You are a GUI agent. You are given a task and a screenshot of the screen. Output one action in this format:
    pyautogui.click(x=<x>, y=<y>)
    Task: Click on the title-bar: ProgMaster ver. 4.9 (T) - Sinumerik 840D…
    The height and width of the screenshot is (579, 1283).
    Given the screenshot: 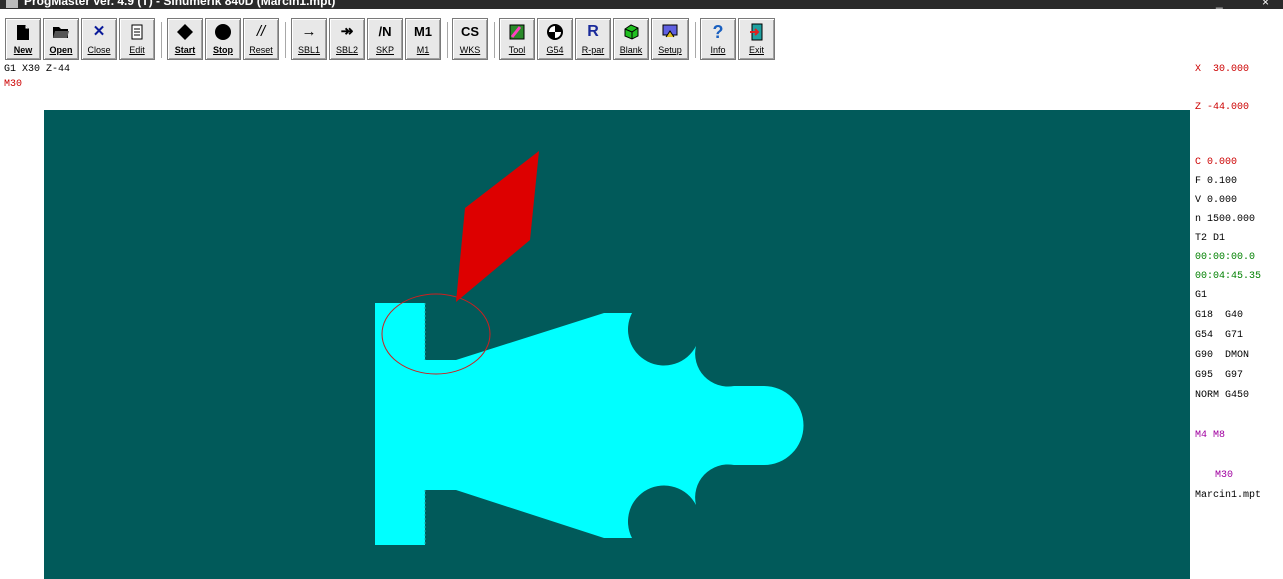 What is the action you would take?
    pyautogui.click(x=641, y=4)
    